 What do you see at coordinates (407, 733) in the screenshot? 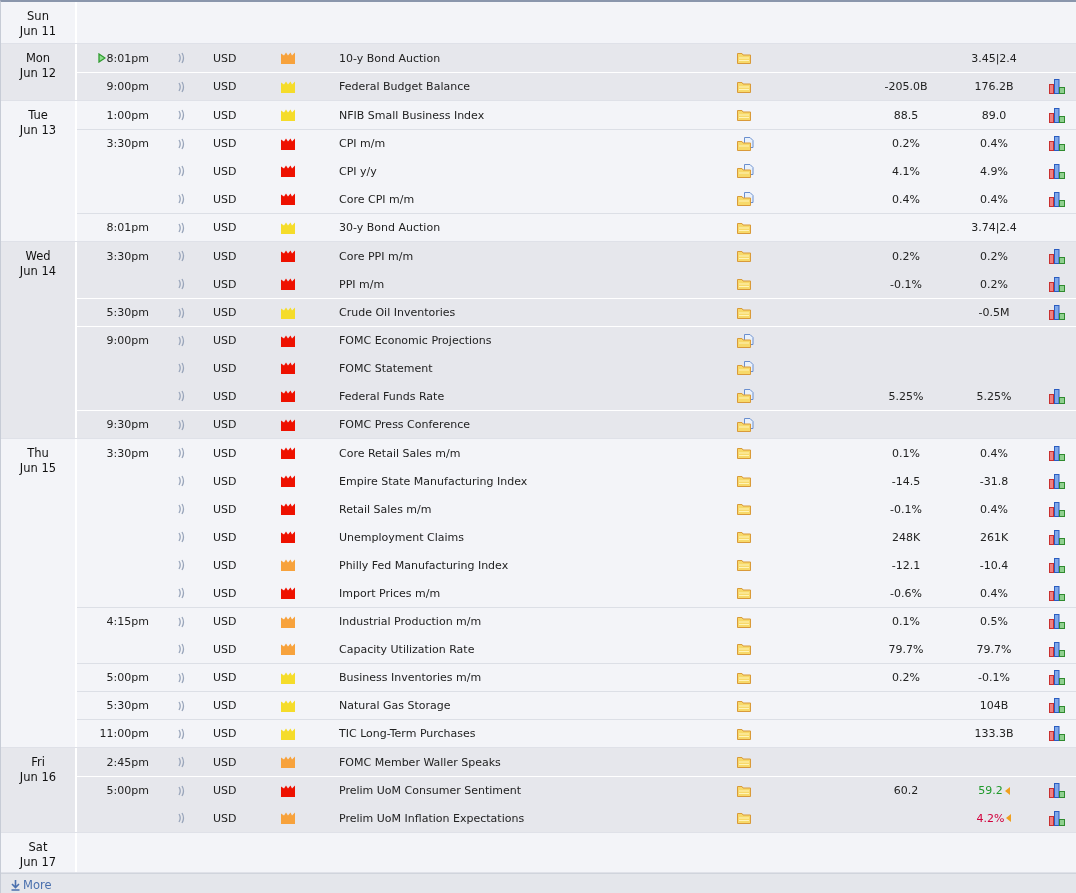
I see `event-title: TIC Long-Term Purchases` at bounding box center [407, 733].